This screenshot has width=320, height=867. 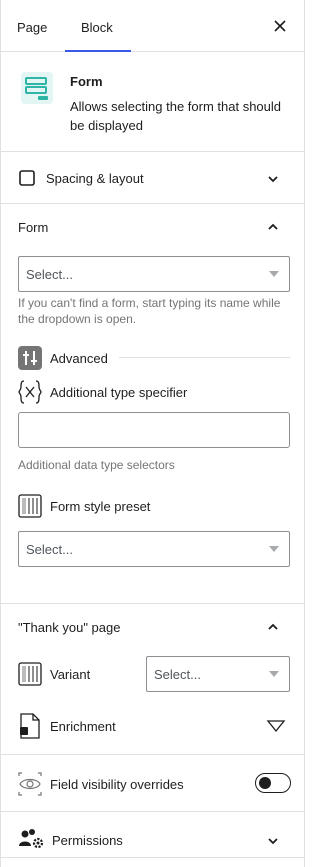 I want to click on style-preset-icon, so click(x=30, y=506).